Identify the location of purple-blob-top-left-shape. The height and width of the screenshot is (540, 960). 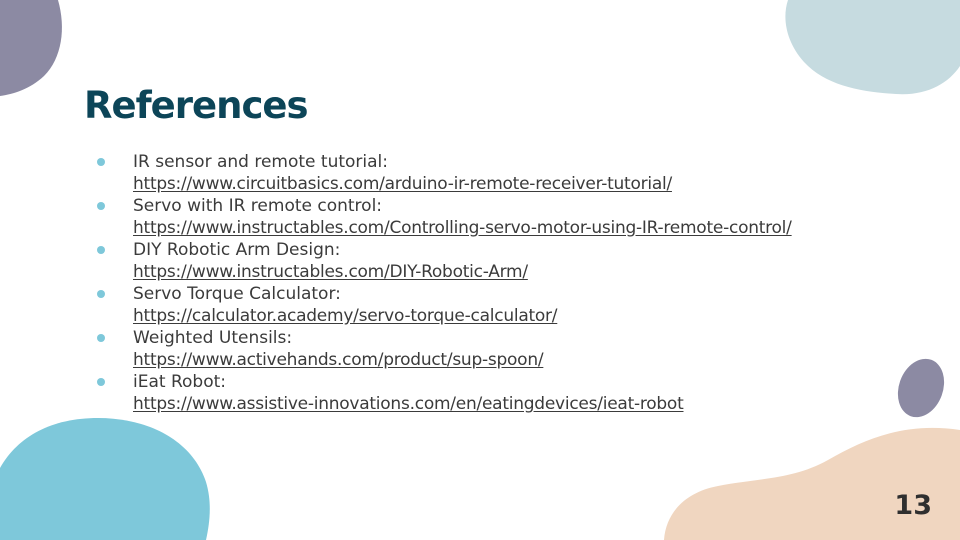
(31, 48).